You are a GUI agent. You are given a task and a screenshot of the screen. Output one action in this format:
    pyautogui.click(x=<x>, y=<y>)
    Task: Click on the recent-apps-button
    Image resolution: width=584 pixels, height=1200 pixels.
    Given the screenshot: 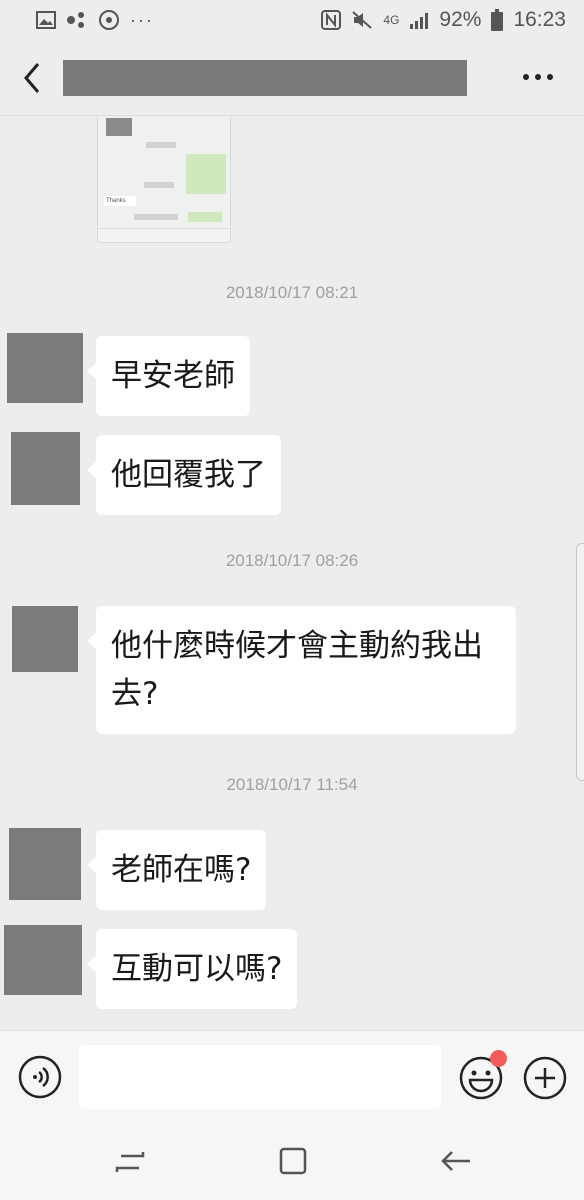 What is the action you would take?
    pyautogui.click(x=130, y=1162)
    